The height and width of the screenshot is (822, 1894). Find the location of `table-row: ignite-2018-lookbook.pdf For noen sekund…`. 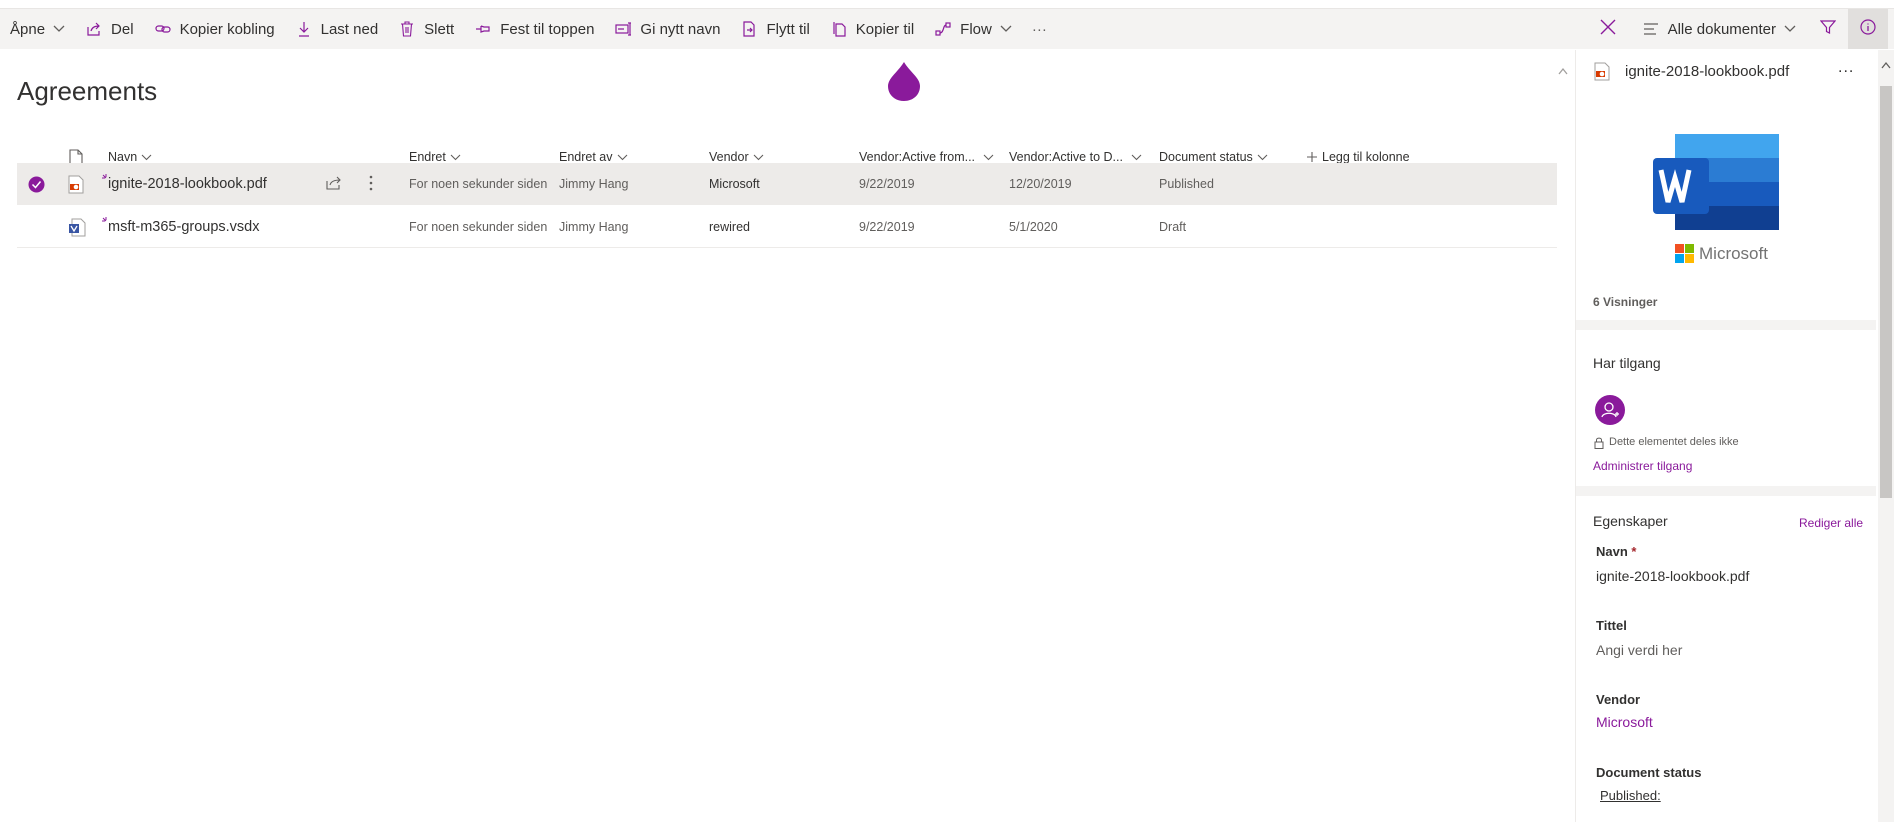

table-row: ignite-2018-lookbook.pdf For noen sekund… is located at coordinates (787, 184).